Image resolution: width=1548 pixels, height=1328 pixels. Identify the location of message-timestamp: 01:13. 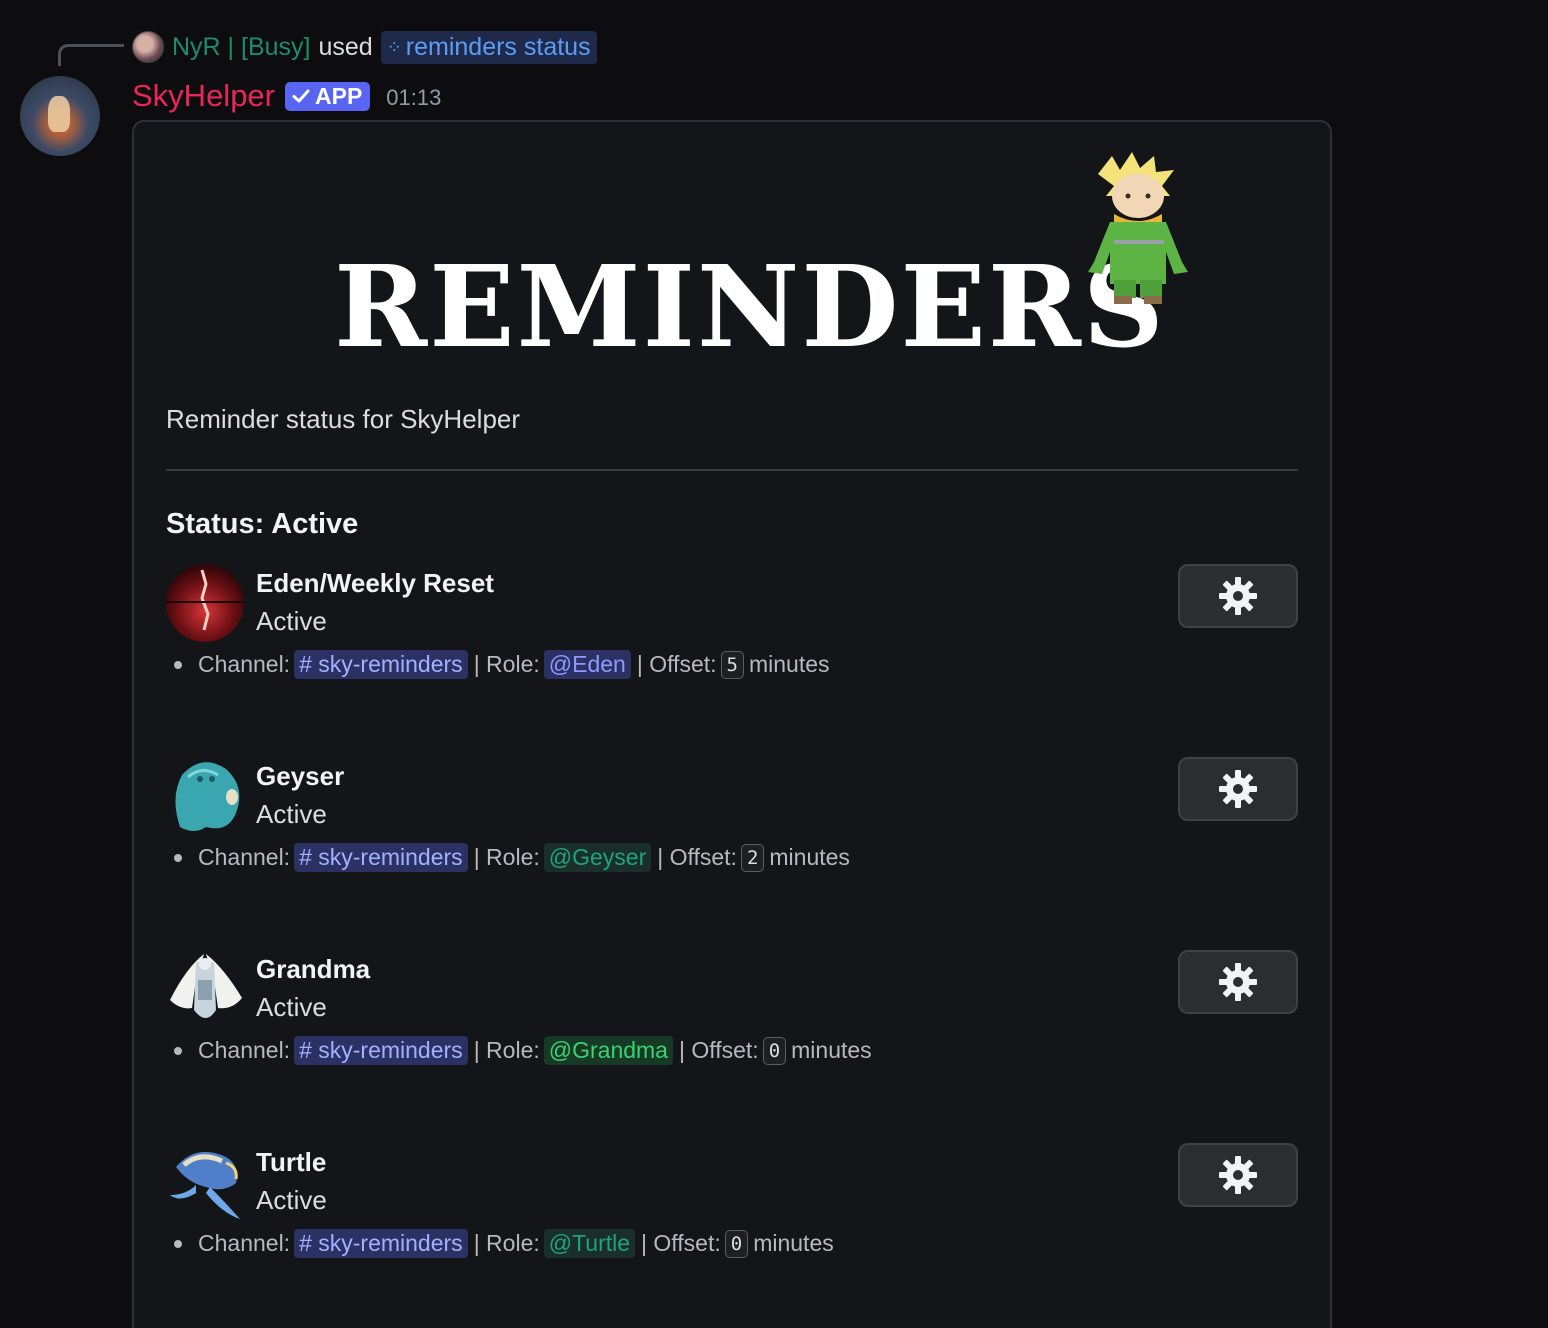
(413, 98).